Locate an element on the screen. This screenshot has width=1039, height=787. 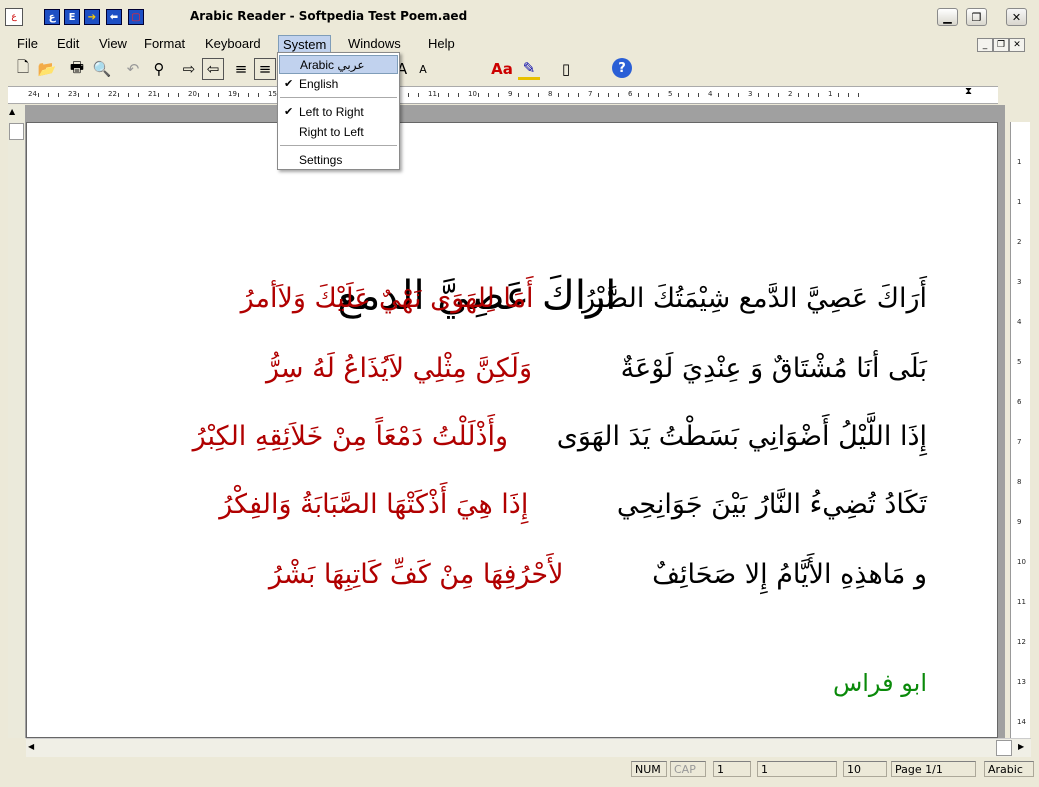
ltr-arrow-icon: ➔ is located at coordinates (92, 17).